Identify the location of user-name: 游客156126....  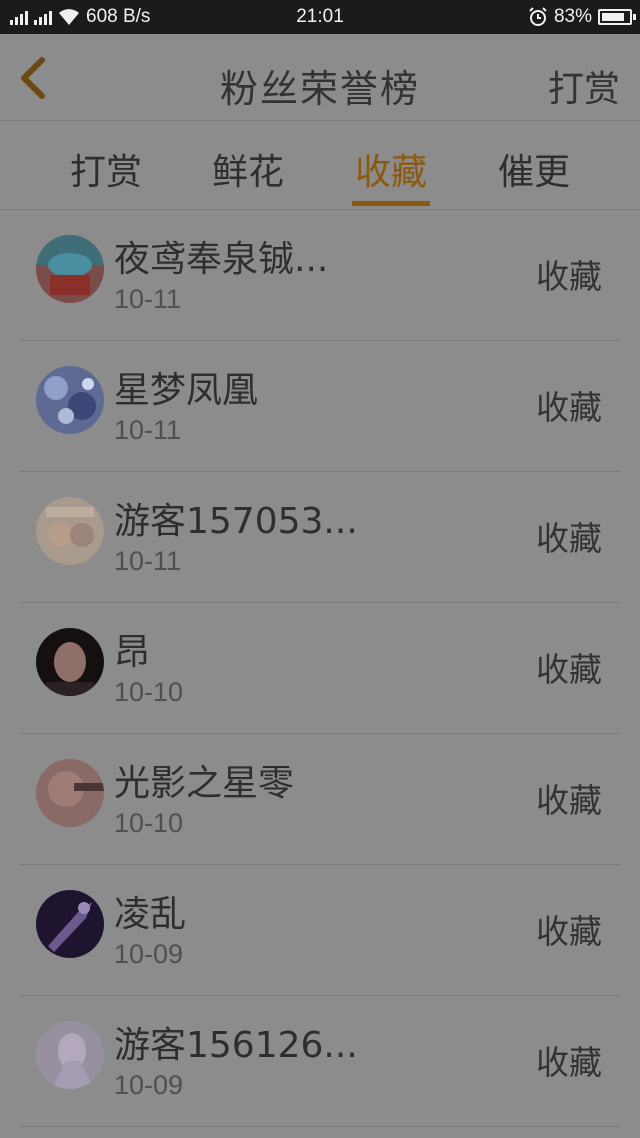
(236, 1045).